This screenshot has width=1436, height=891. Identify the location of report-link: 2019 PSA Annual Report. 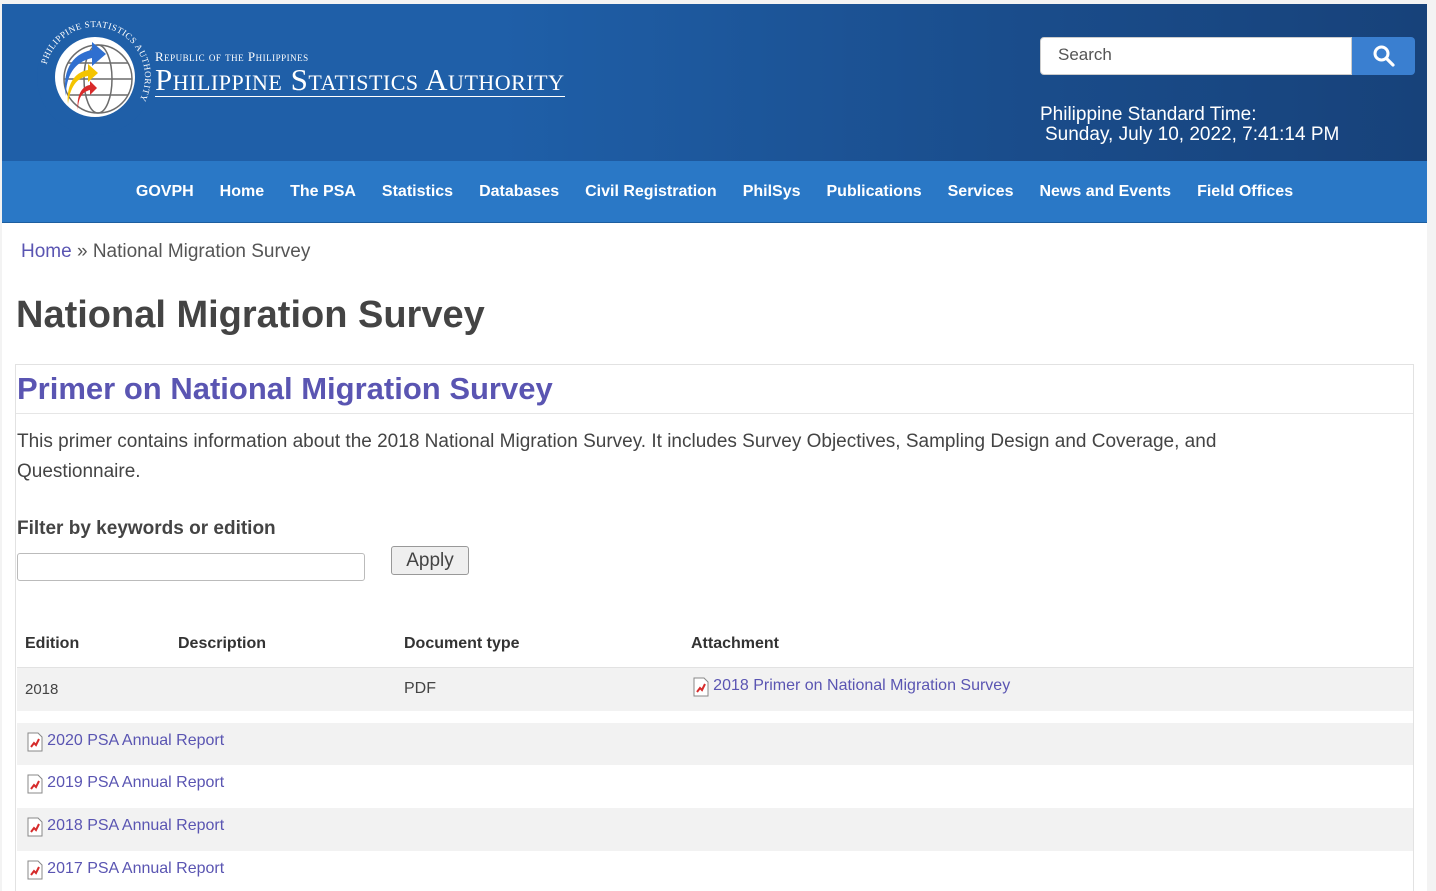
(135, 782).